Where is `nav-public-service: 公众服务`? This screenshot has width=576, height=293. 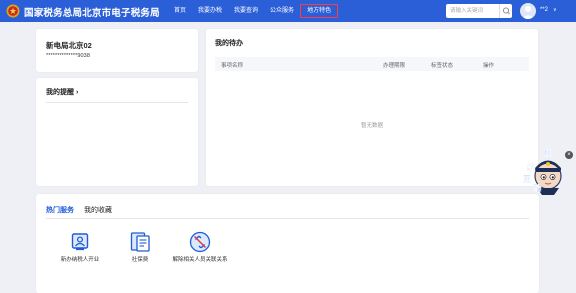 nav-public-service: 公众服务 is located at coordinates (282, 11).